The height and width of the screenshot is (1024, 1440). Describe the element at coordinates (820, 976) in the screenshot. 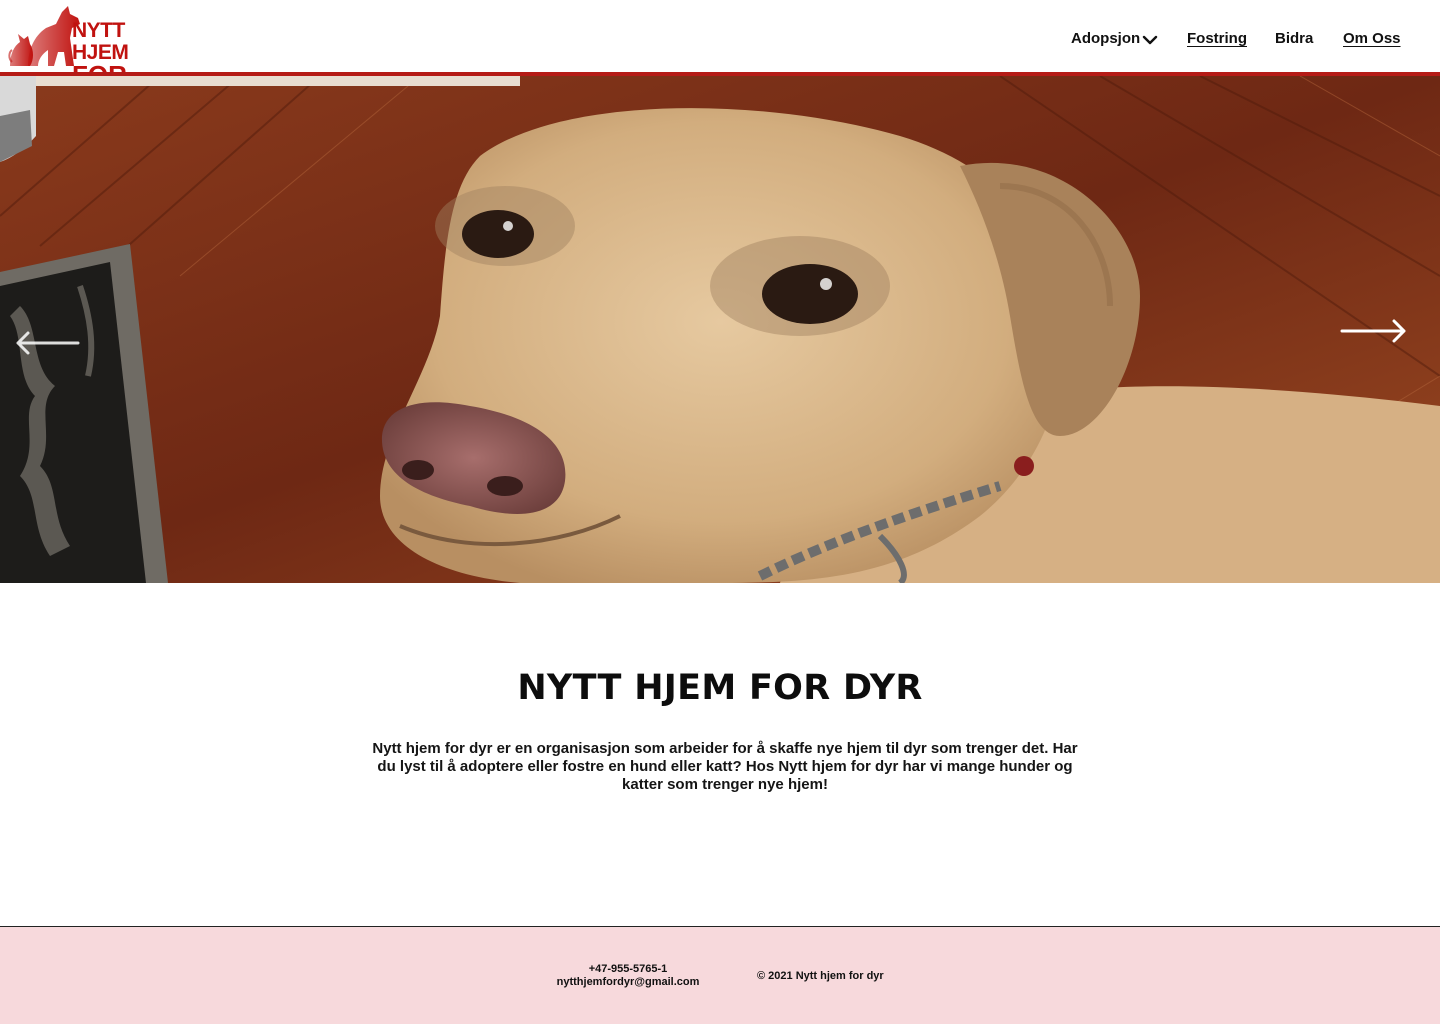

I see `footer-copyright: © 2021 Nytt hjem for dyr` at that location.